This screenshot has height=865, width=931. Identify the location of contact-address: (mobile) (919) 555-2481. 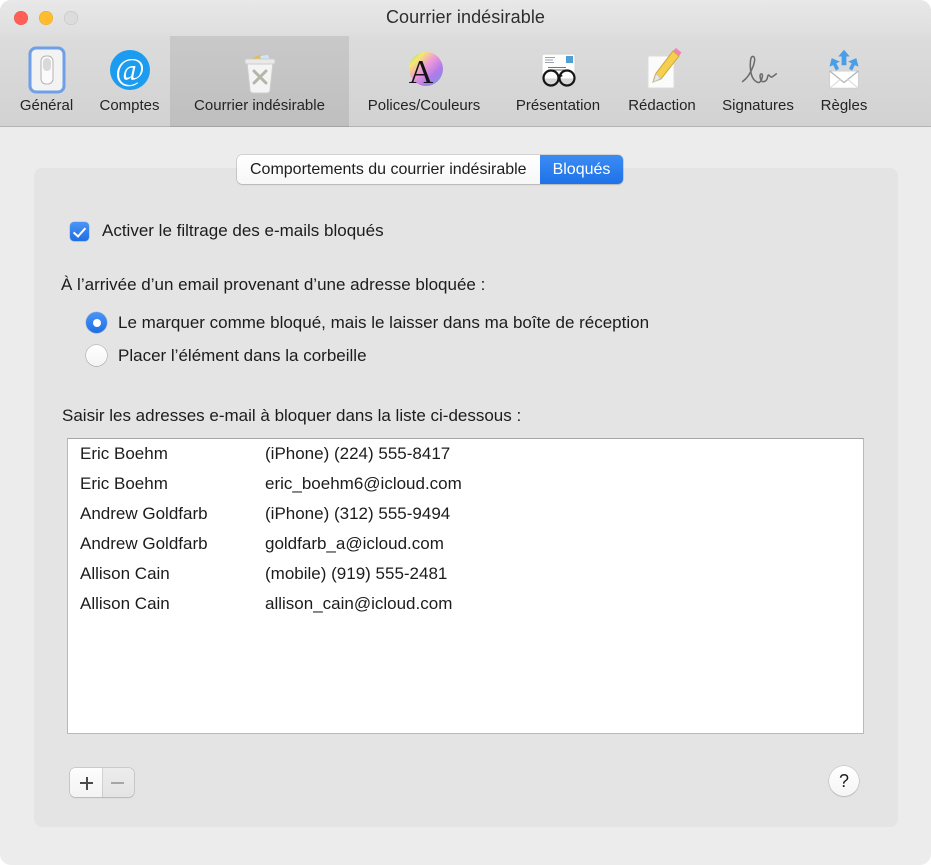
(356, 573).